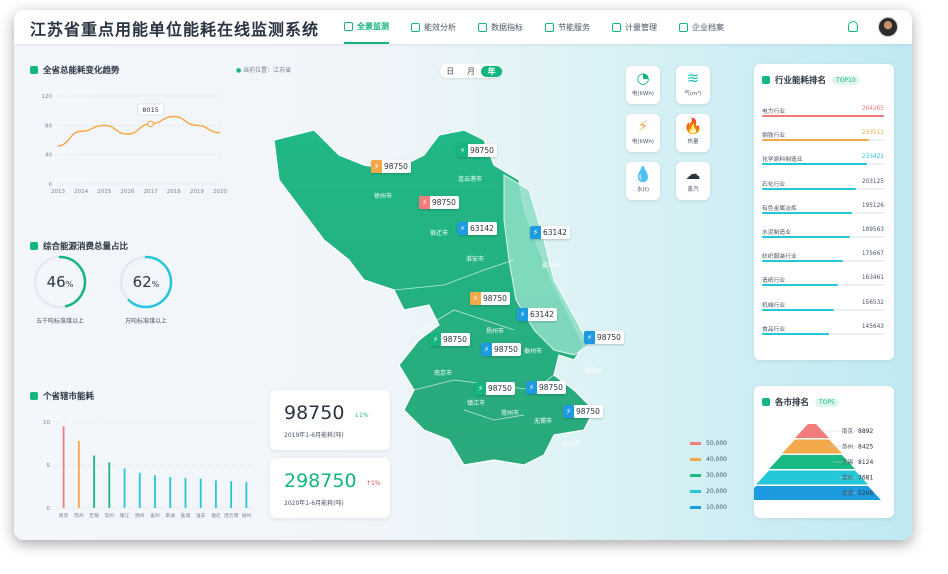 This screenshot has height=574, width=948. I want to click on ranking-name: 钢铁行业, so click(774, 136).